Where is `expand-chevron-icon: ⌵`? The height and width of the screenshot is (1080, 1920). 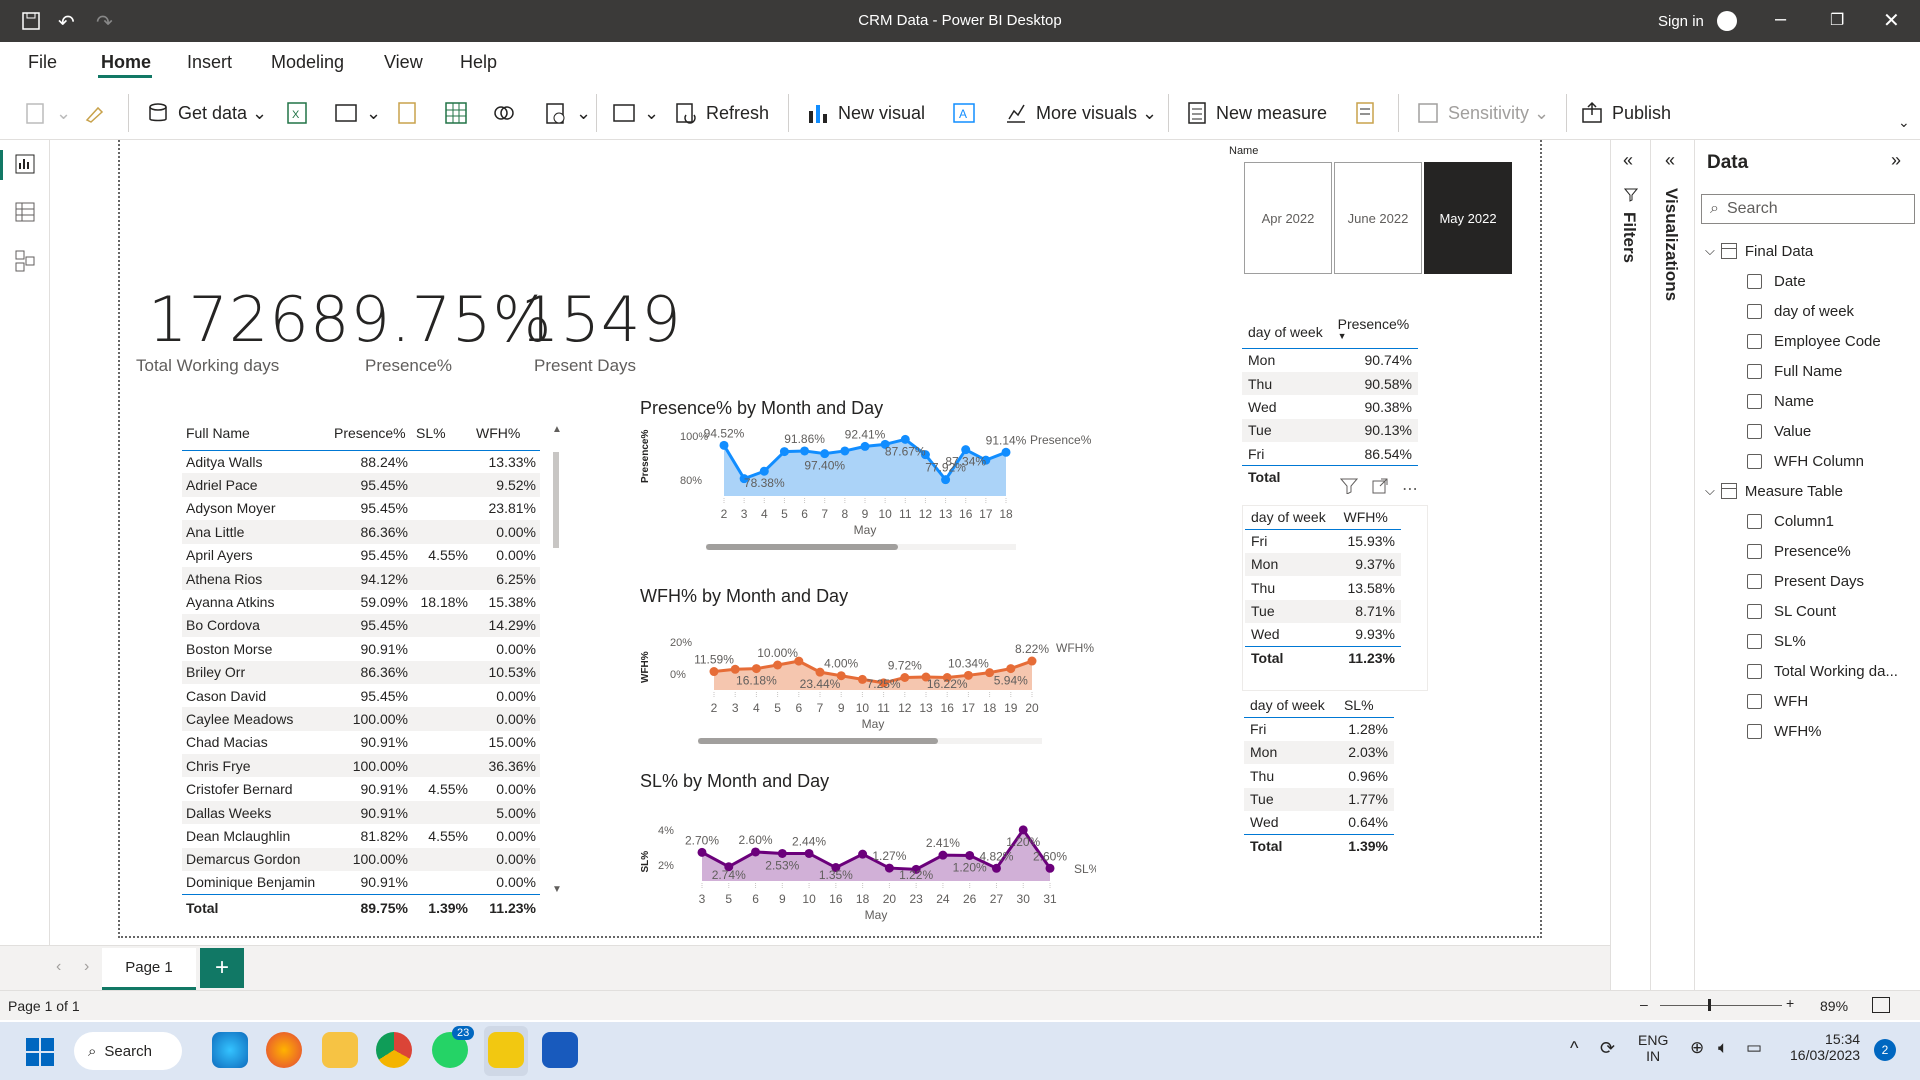
expand-chevron-icon: ⌵ is located at coordinates (1710, 251).